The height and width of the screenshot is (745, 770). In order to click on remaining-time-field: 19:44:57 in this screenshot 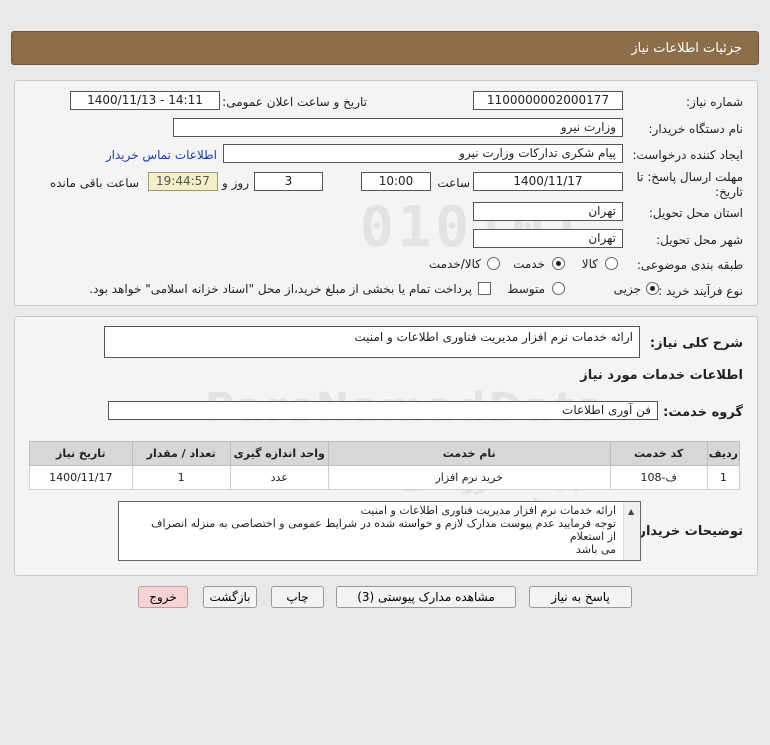, I will do `click(183, 181)`.